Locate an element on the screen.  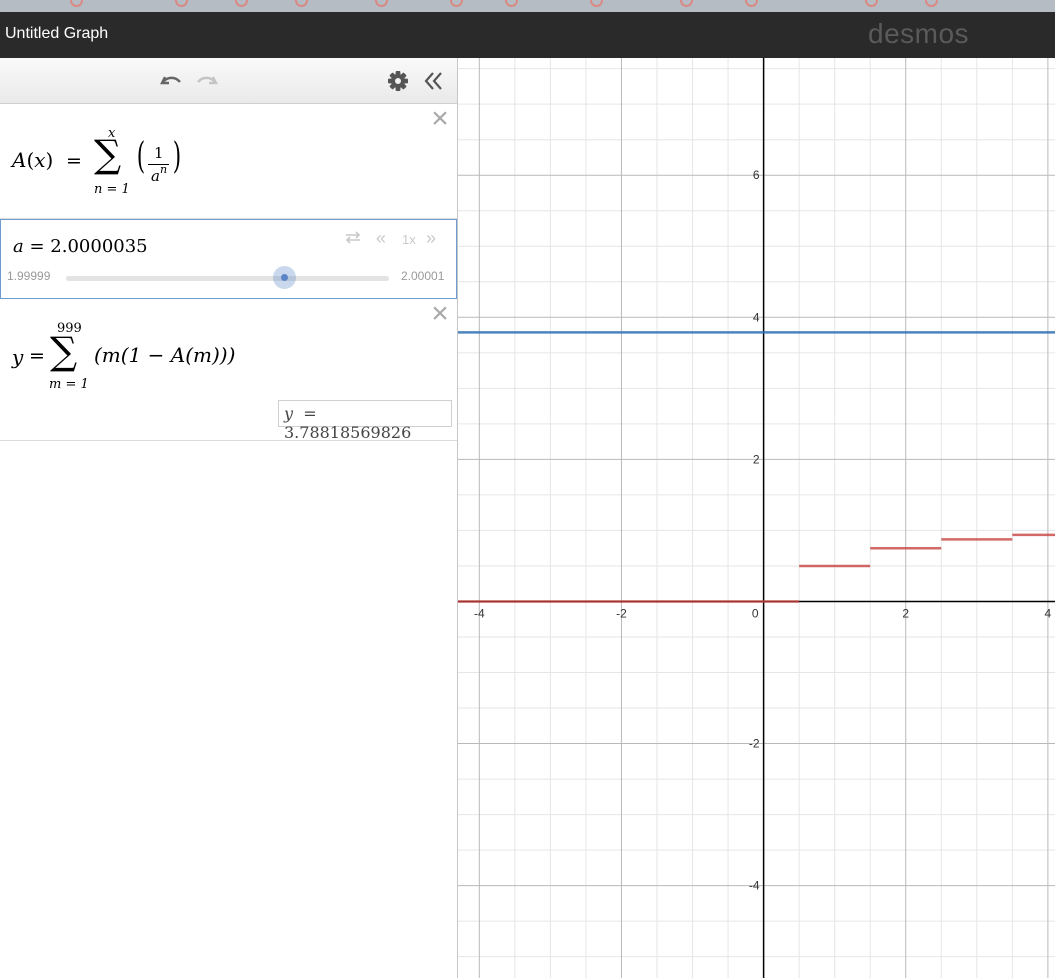
summand: (m(1 − A(m))) is located at coordinates (165, 355).